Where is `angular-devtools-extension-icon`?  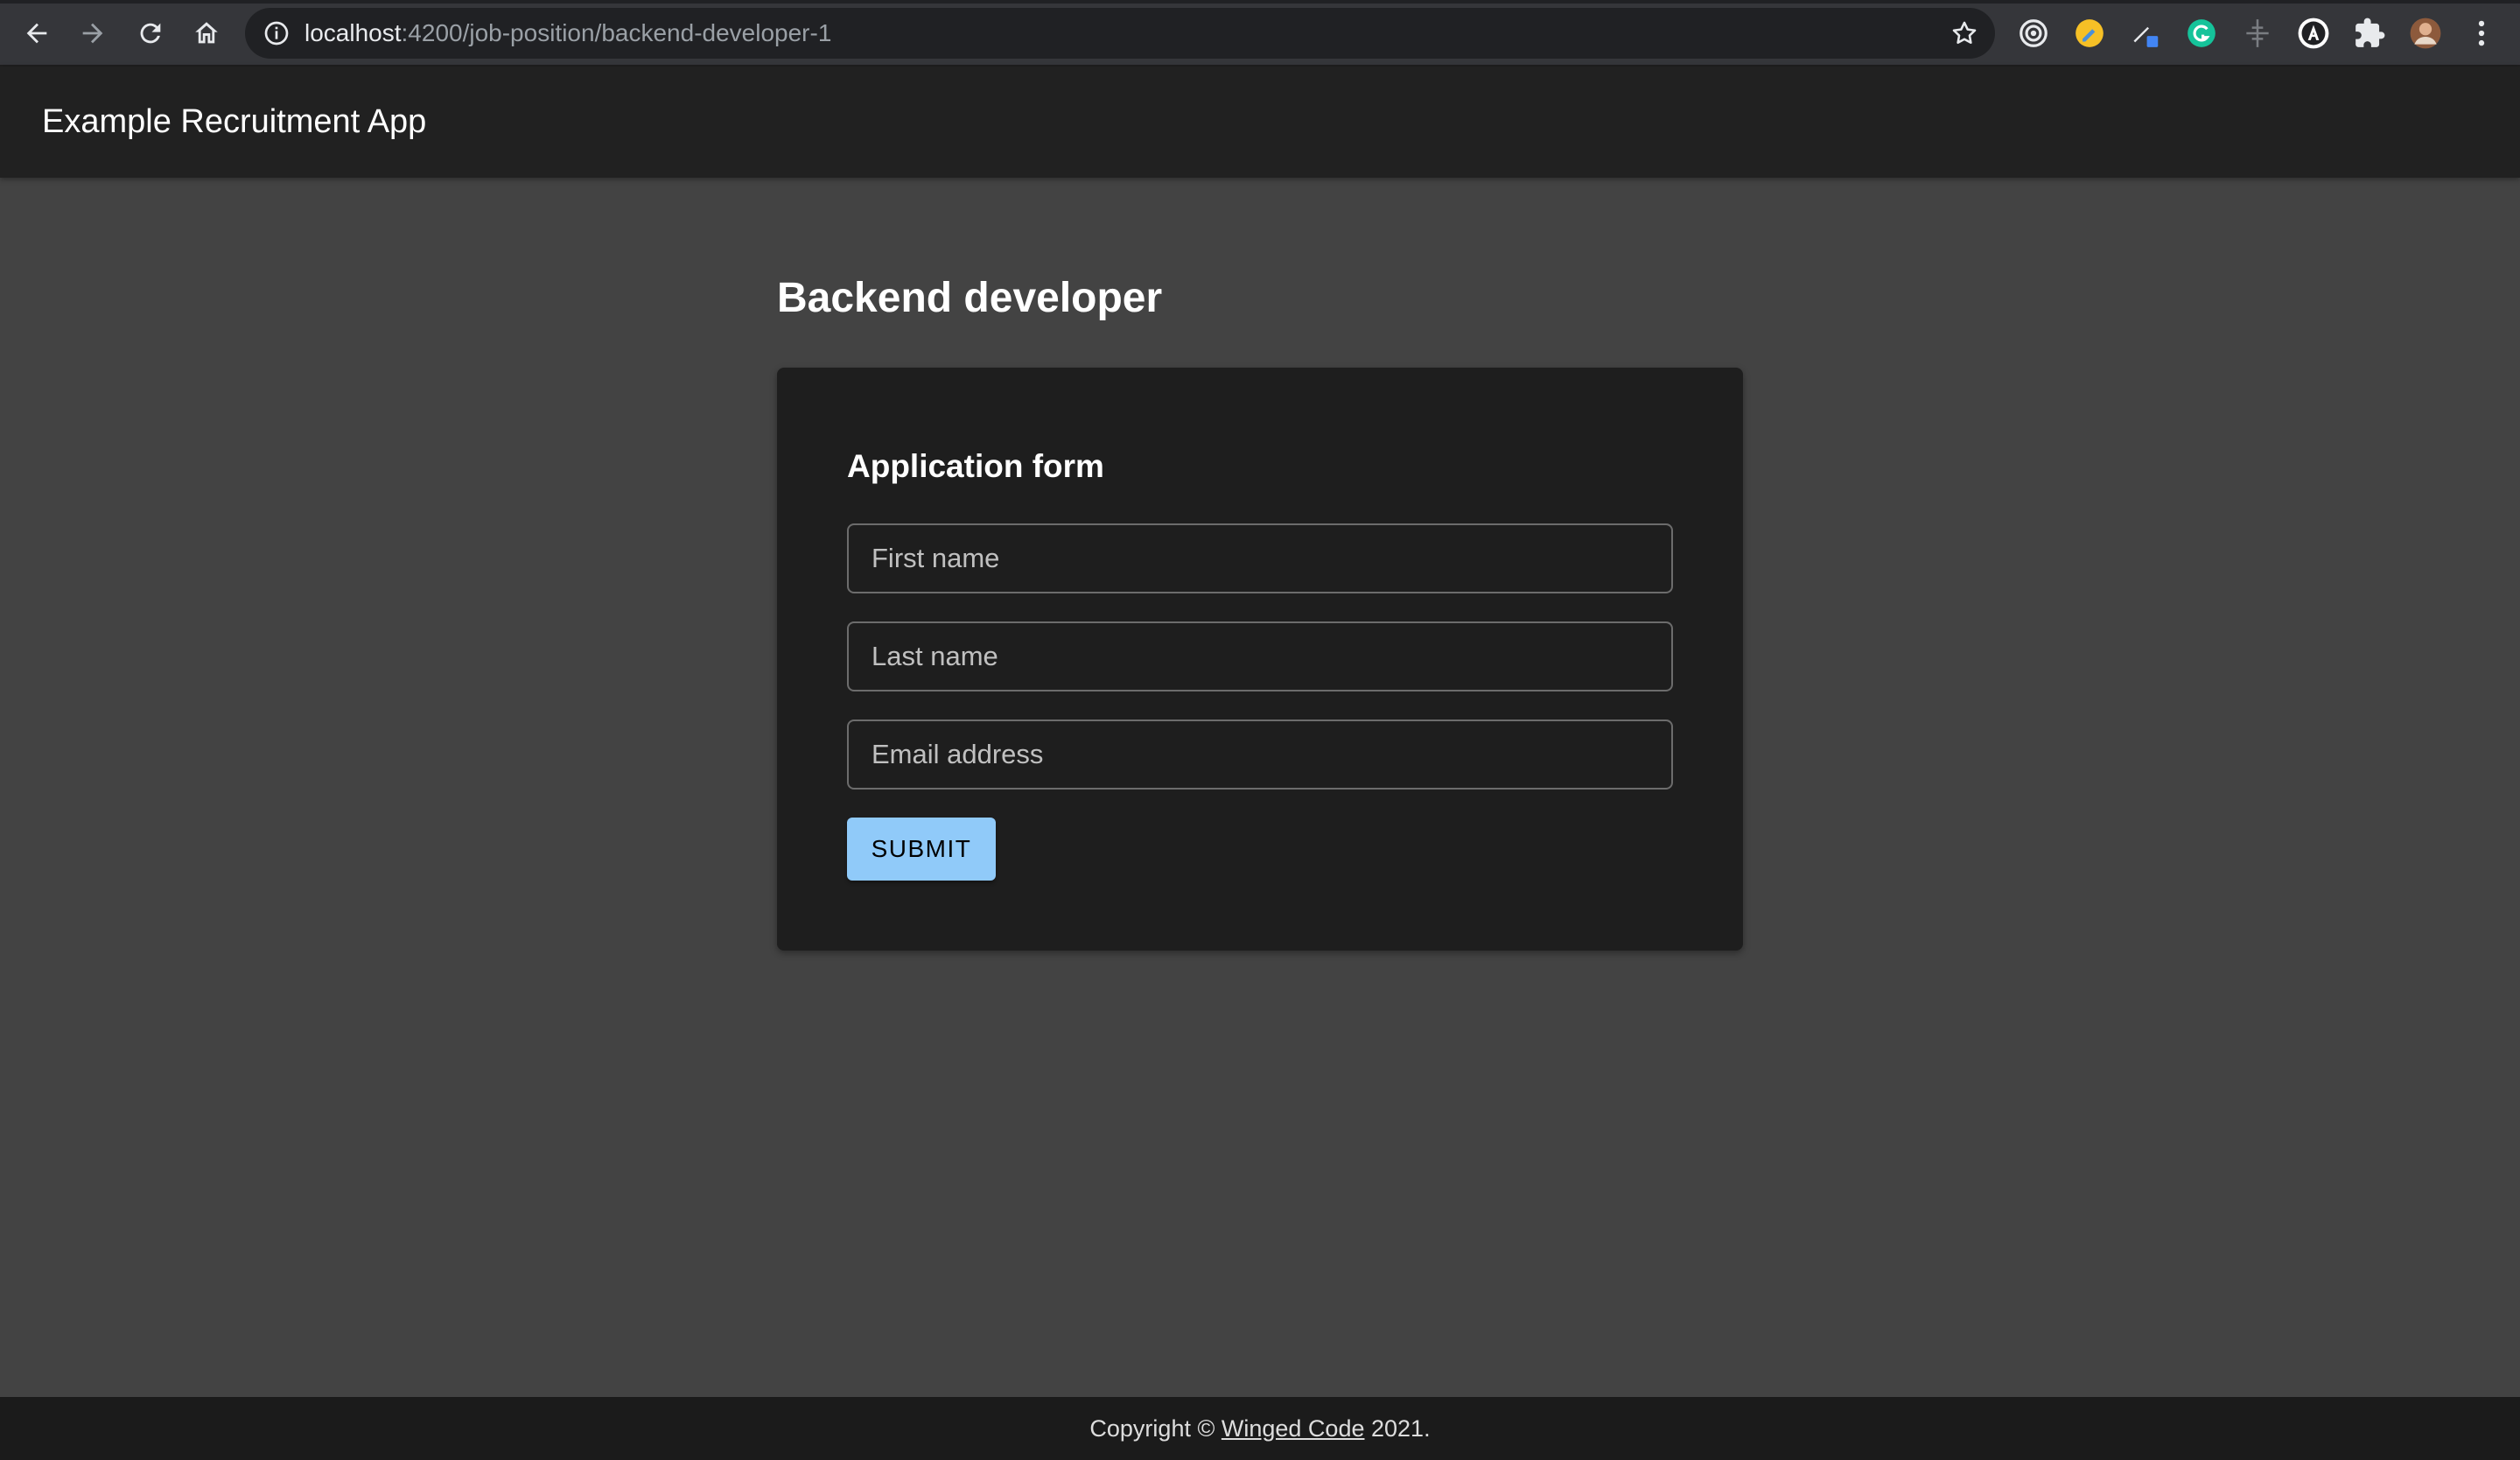
angular-devtools-extension-icon is located at coordinates (2313, 34).